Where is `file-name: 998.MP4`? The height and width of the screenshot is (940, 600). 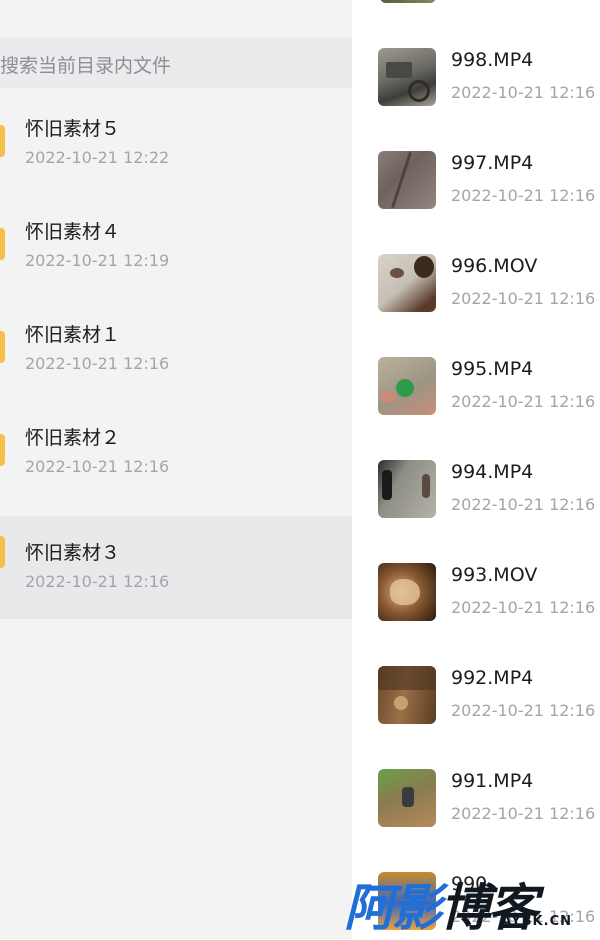
file-name: 998.MP4 is located at coordinates (492, 60).